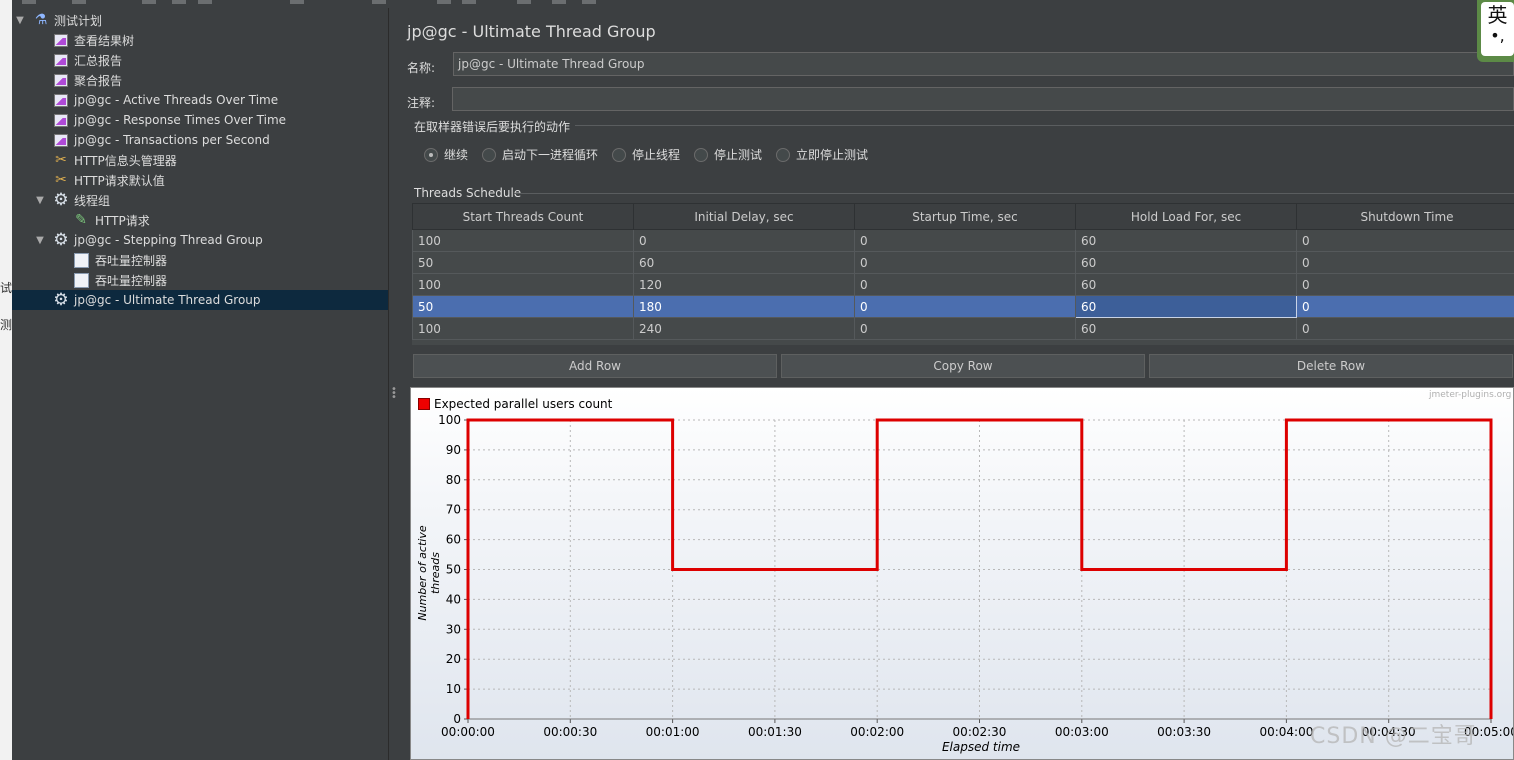  What do you see at coordinates (468, 732) in the screenshot?
I see `x-tick-label: 00:00:00` at bounding box center [468, 732].